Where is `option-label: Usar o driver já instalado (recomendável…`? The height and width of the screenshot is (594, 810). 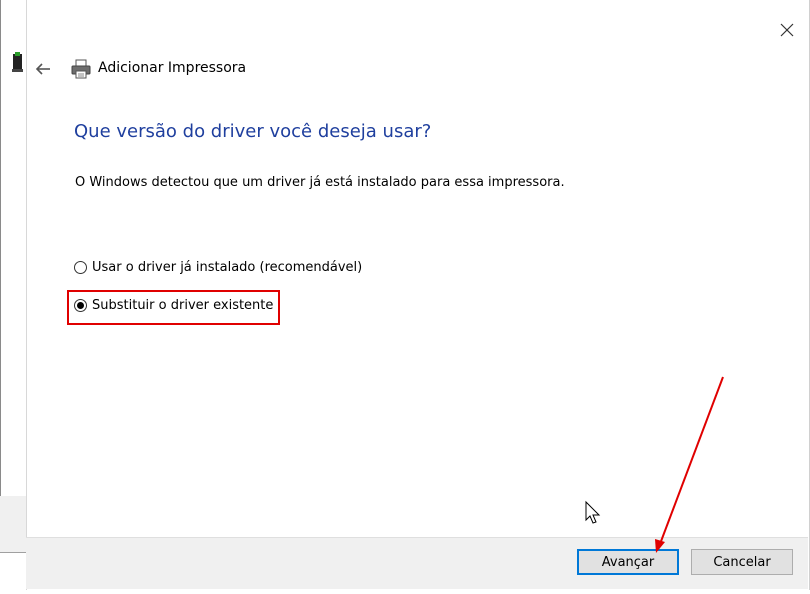 option-label: Usar o driver já instalado (recomendável… is located at coordinates (227, 267).